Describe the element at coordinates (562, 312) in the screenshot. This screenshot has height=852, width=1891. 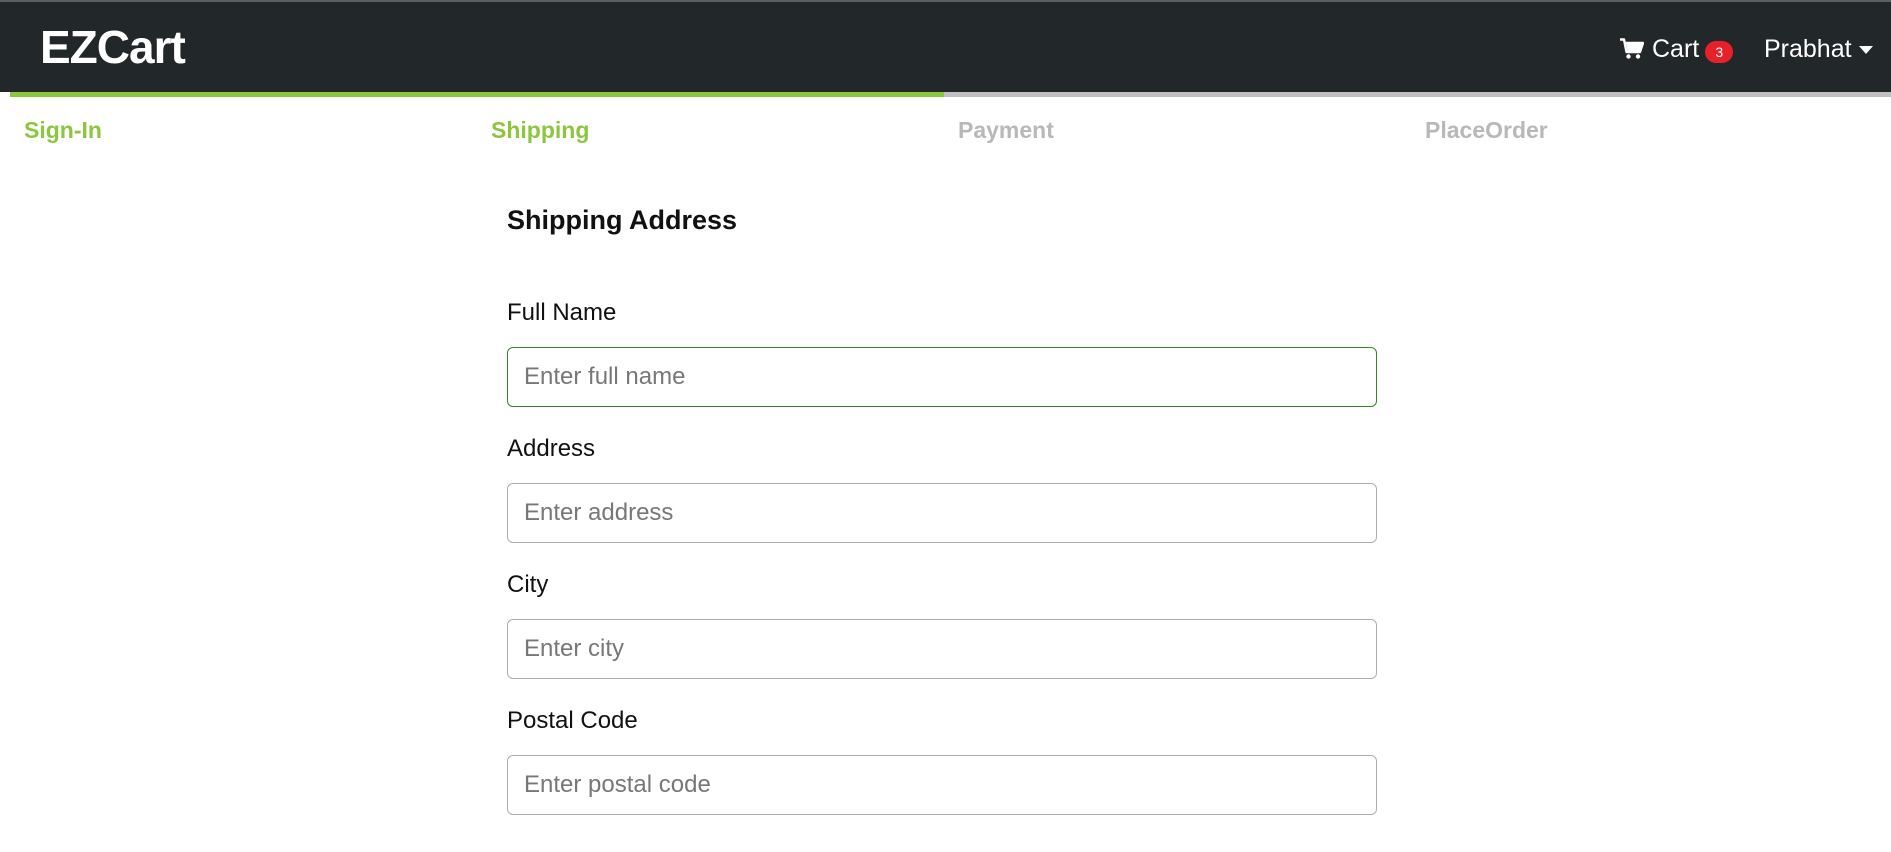
I see `full-name-label: Full Name` at that location.